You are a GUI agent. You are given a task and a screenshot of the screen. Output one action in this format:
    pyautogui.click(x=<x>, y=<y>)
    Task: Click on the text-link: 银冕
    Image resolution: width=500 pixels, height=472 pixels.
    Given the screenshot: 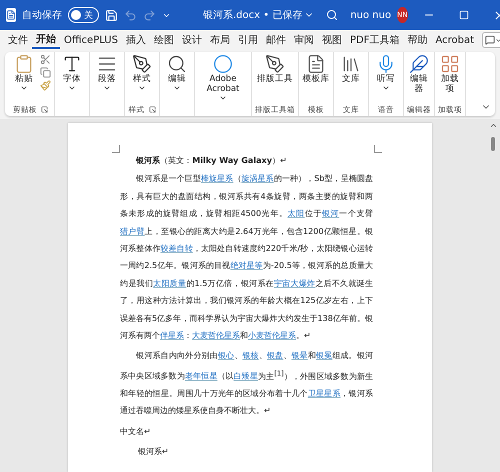 What is the action you would take?
    pyautogui.click(x=324, y=355)
    